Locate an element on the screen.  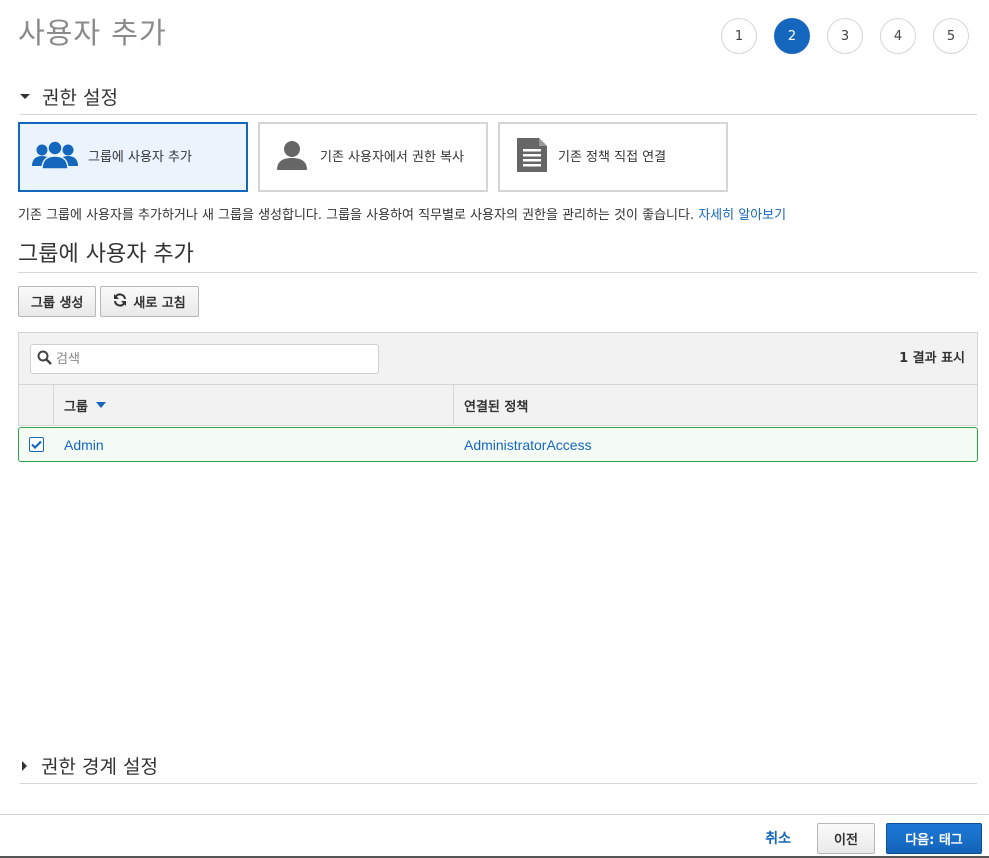
search-box is located at coordinates (204, 359).